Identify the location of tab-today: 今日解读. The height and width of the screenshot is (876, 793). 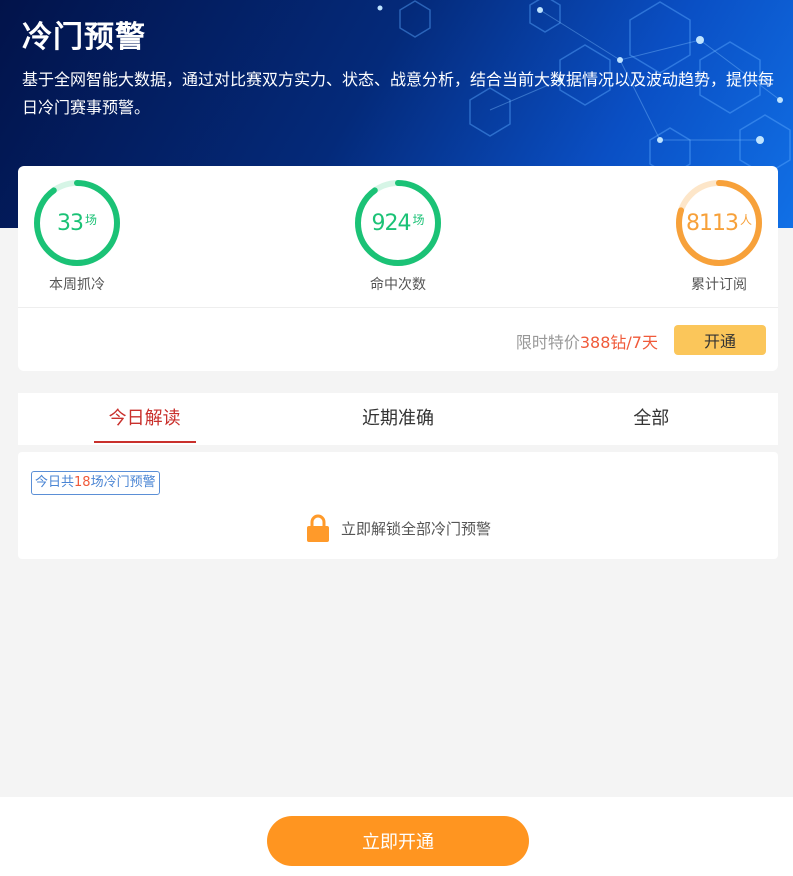
(144, 419).